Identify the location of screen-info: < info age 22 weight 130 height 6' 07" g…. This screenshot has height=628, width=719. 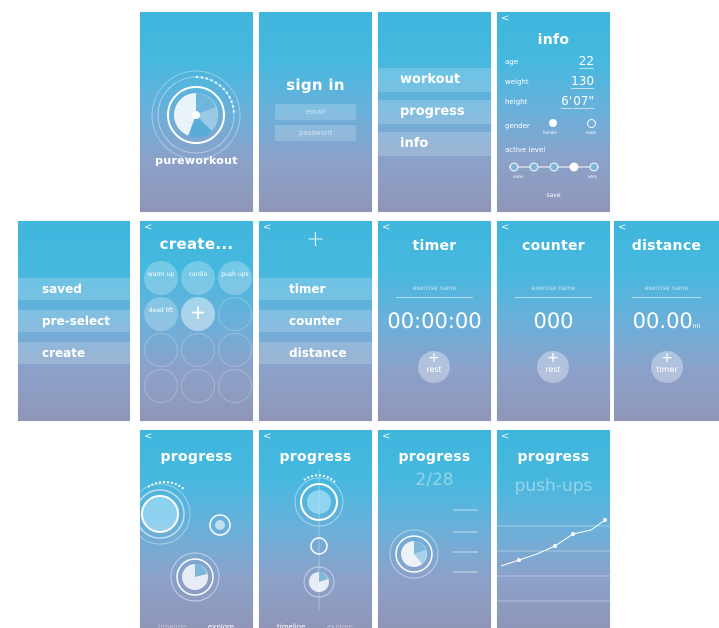
(553, 112).